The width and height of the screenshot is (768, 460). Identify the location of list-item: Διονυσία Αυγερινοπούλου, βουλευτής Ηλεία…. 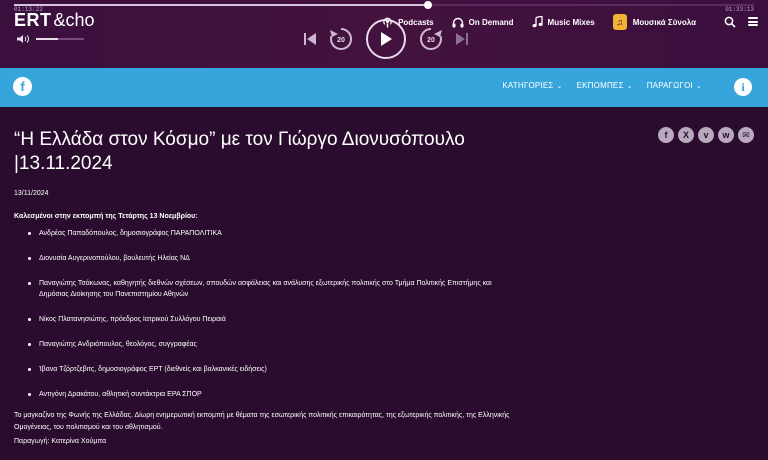
(267, 258).